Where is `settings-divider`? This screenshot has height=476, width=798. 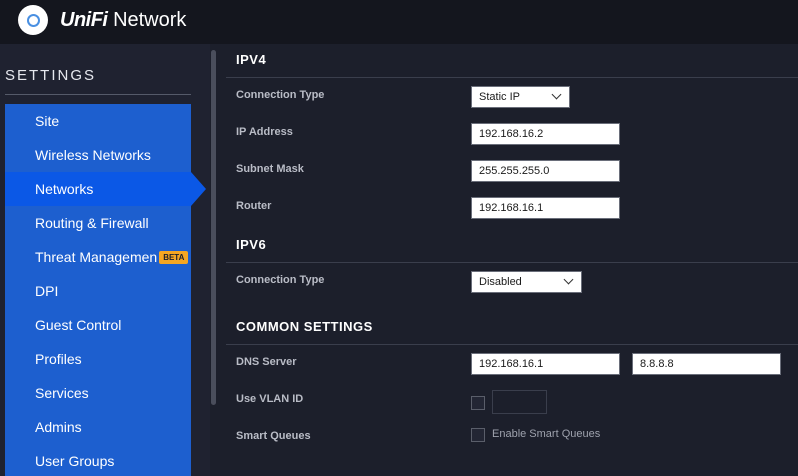 settings-divider is located at coordinates (98, 94).